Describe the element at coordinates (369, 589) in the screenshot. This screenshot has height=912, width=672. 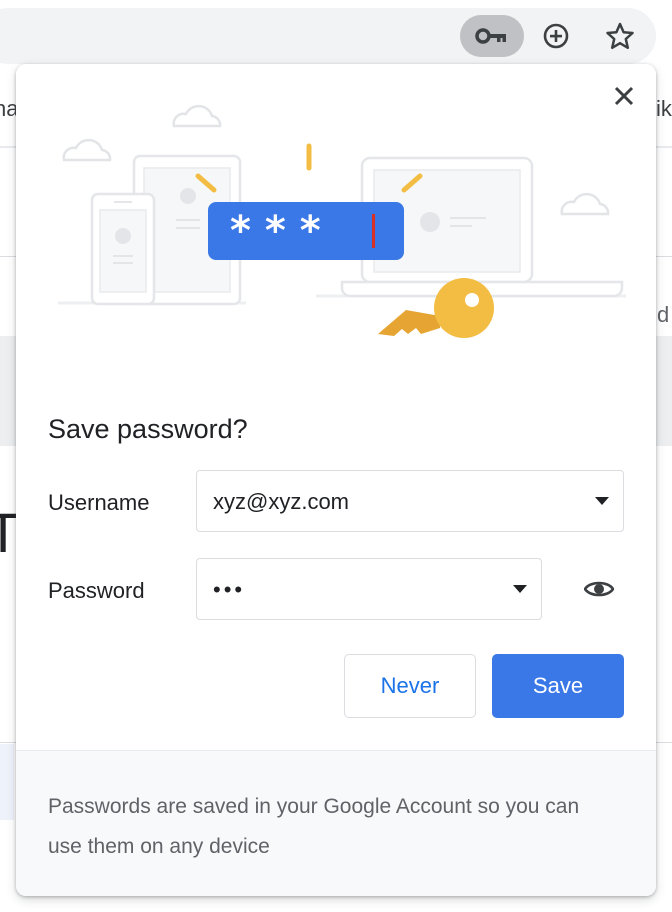
I see `password-dropdown: •••` at that location.